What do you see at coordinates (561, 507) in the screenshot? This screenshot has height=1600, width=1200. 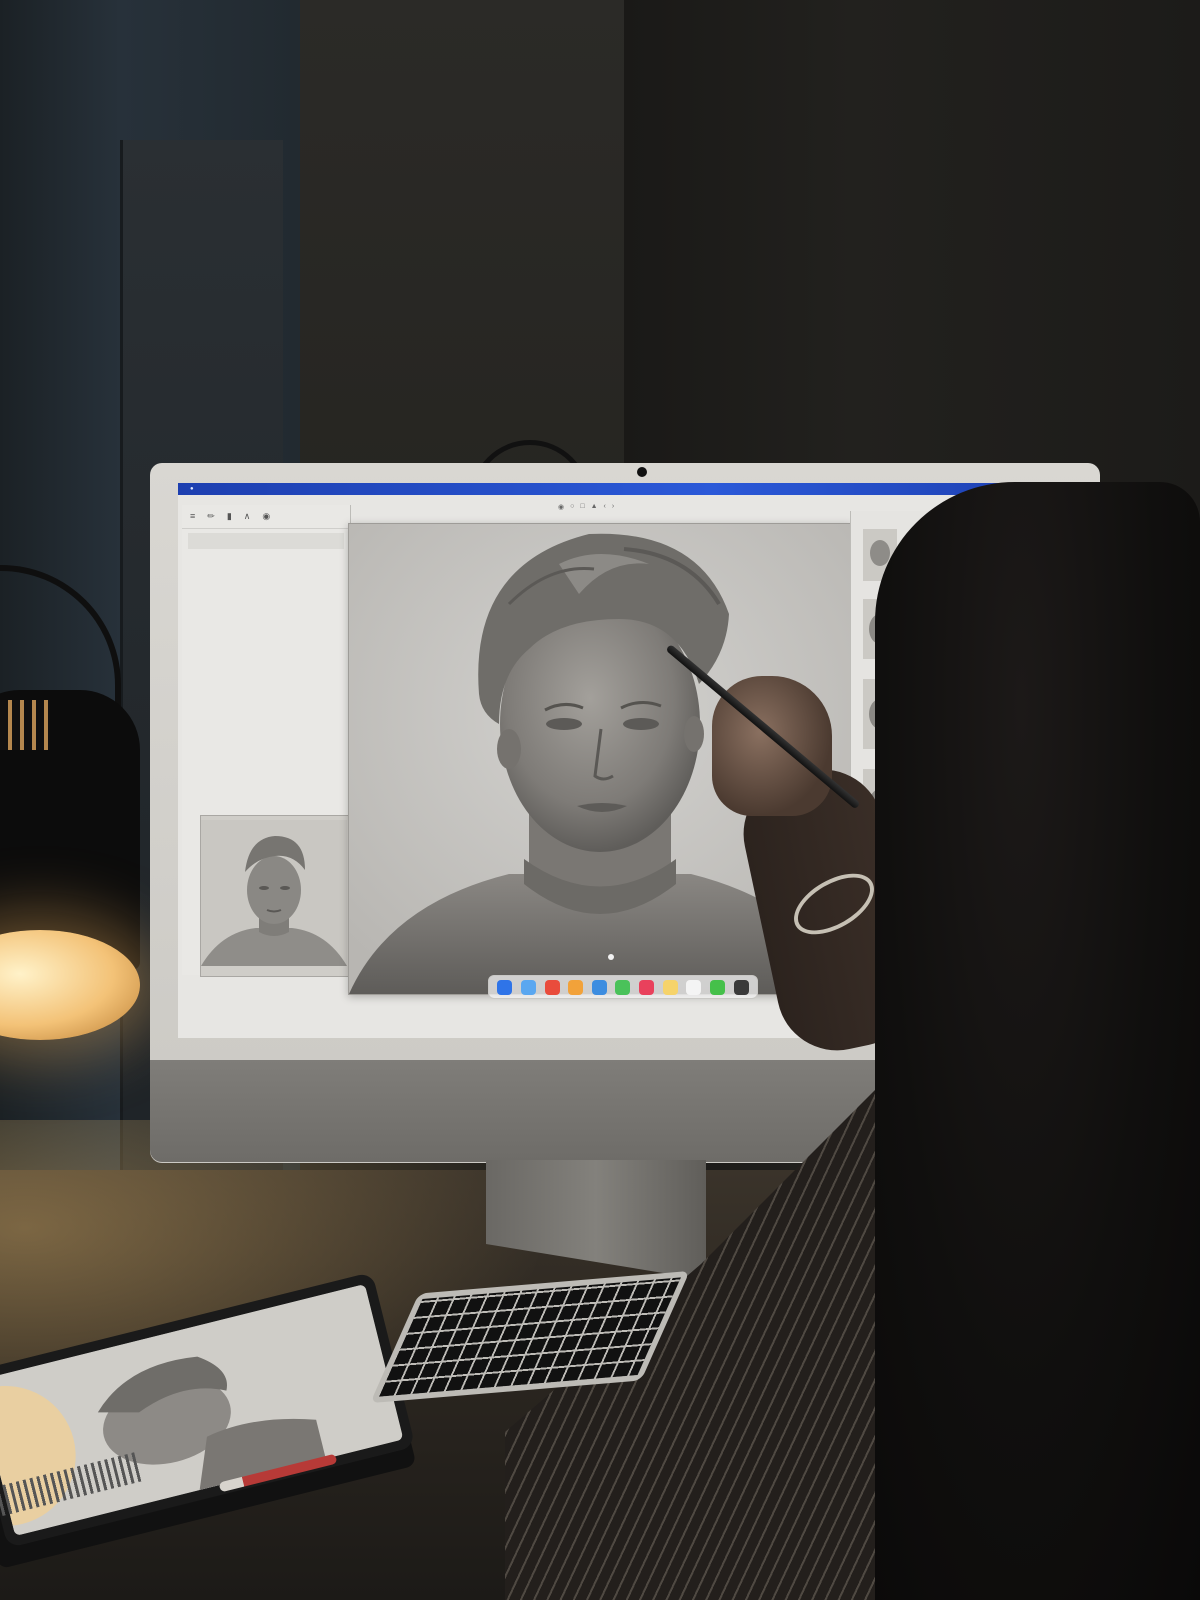 I see `tool-icon: ◉` at bounding box center [561, 507].